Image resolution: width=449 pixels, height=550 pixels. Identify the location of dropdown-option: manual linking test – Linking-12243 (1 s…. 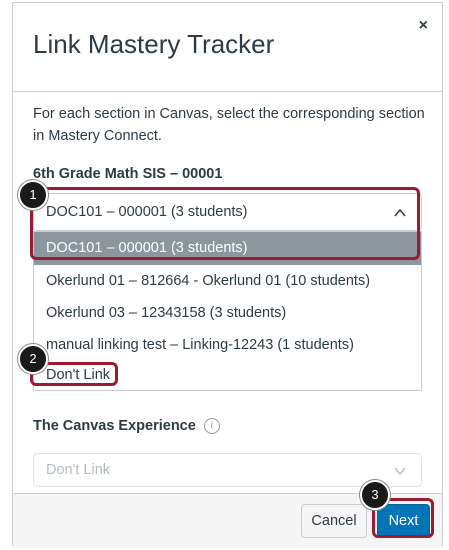
(227, 345).